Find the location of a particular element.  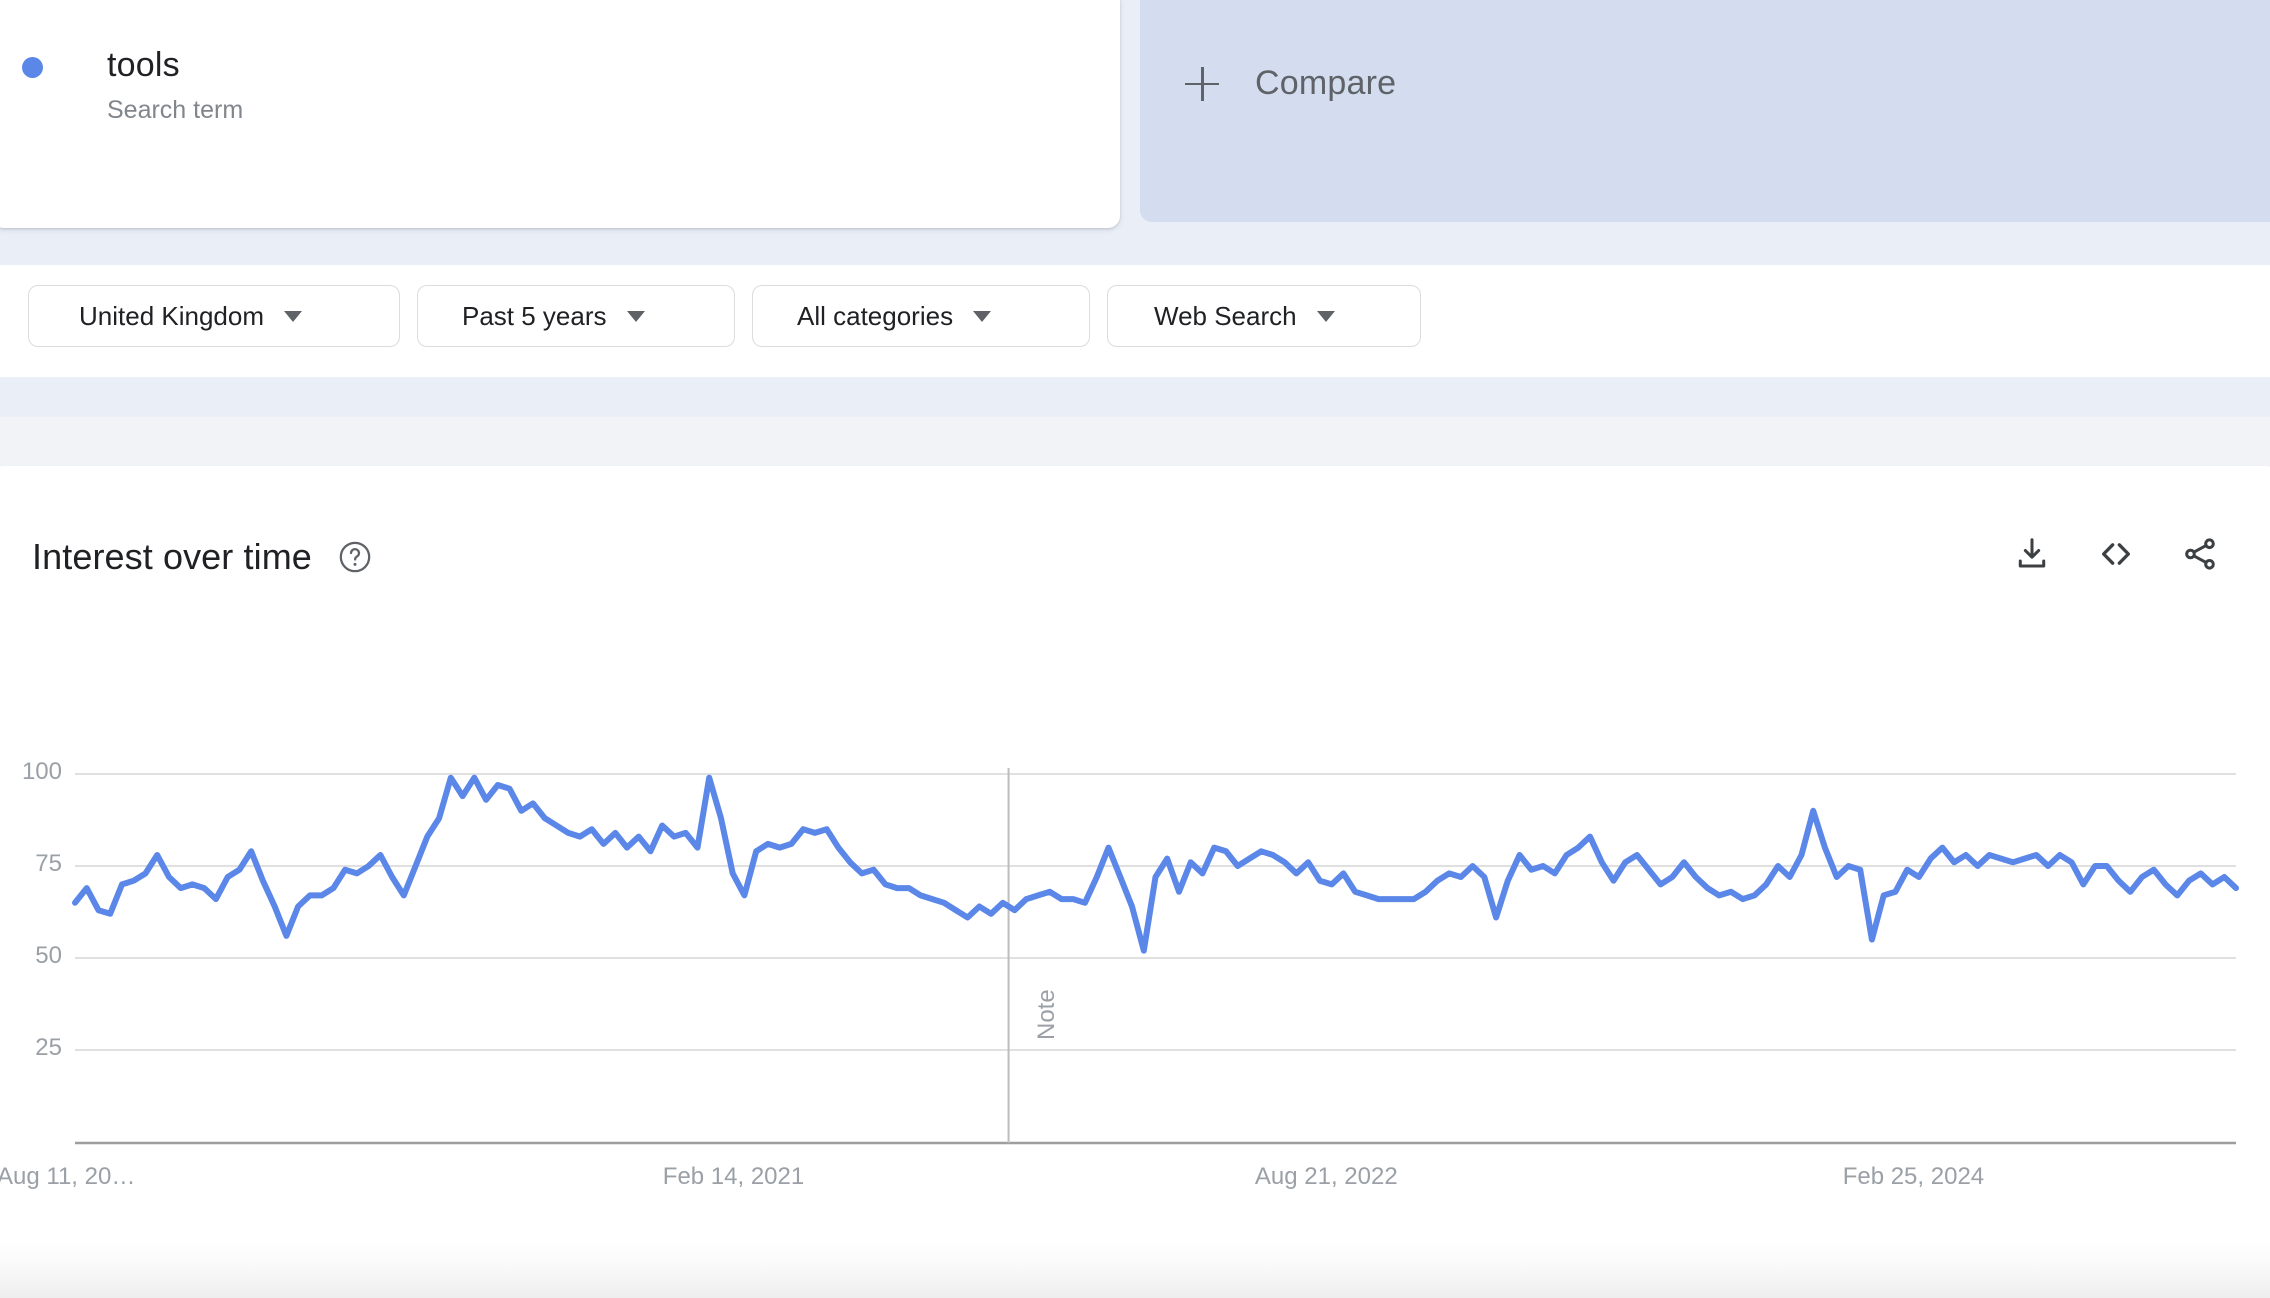

search-term-content: tools Search term is located at coordinates (132, 85).